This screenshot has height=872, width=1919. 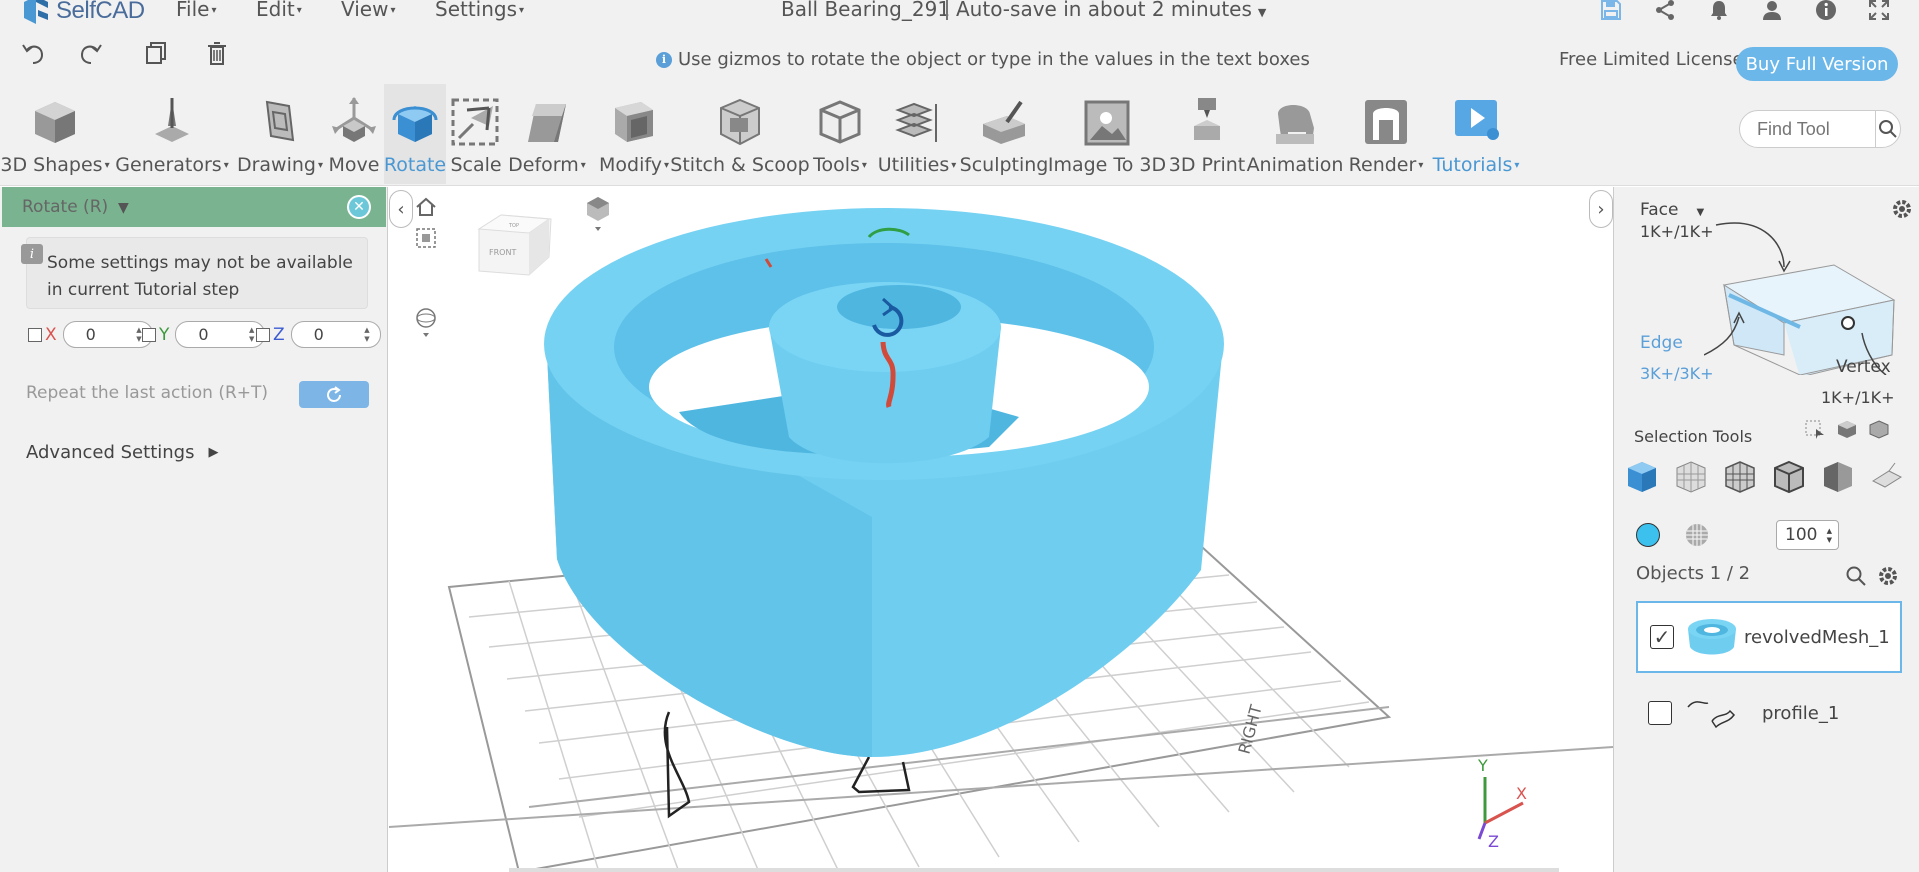 What do you see at coordinates (213, 452) in the screenshot?
I see `triangle-right-icon: ▶` at bounding box center [213, 452].